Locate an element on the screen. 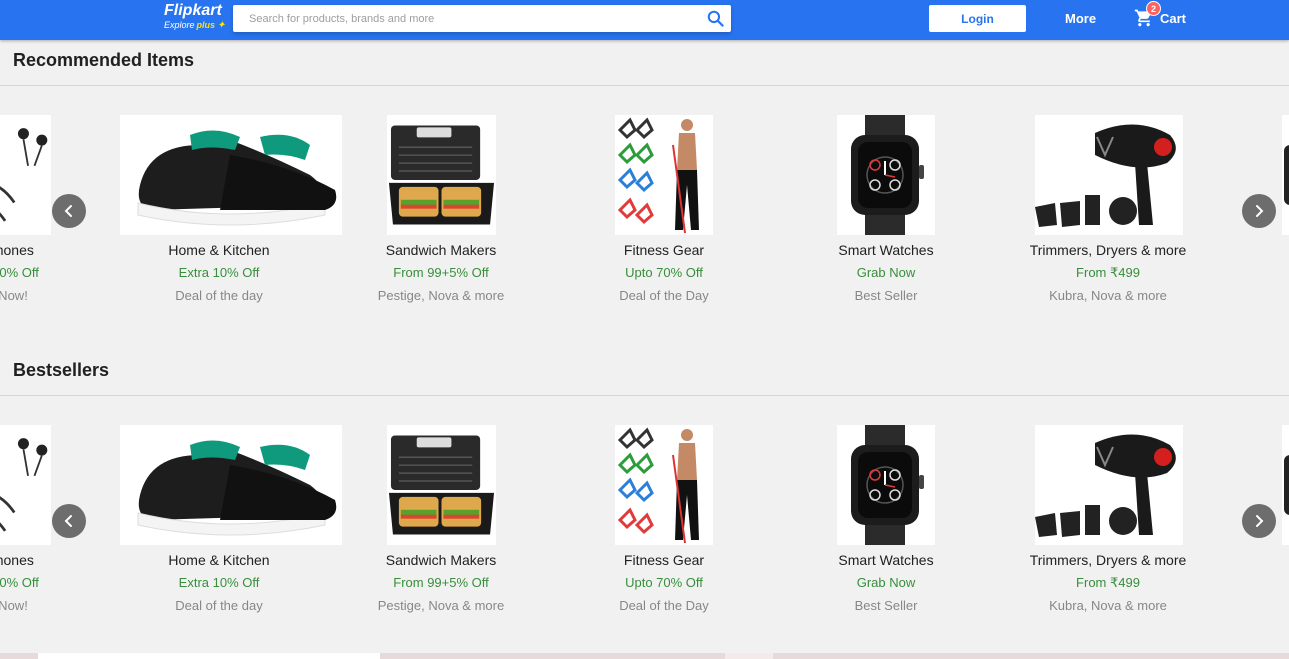 The height and width of the screenshot is (659, 1289). more-menu: More is located at coordinates (1080, 18).